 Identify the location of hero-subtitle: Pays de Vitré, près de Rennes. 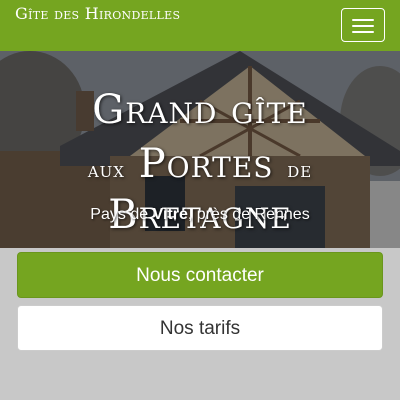
(200, 214).